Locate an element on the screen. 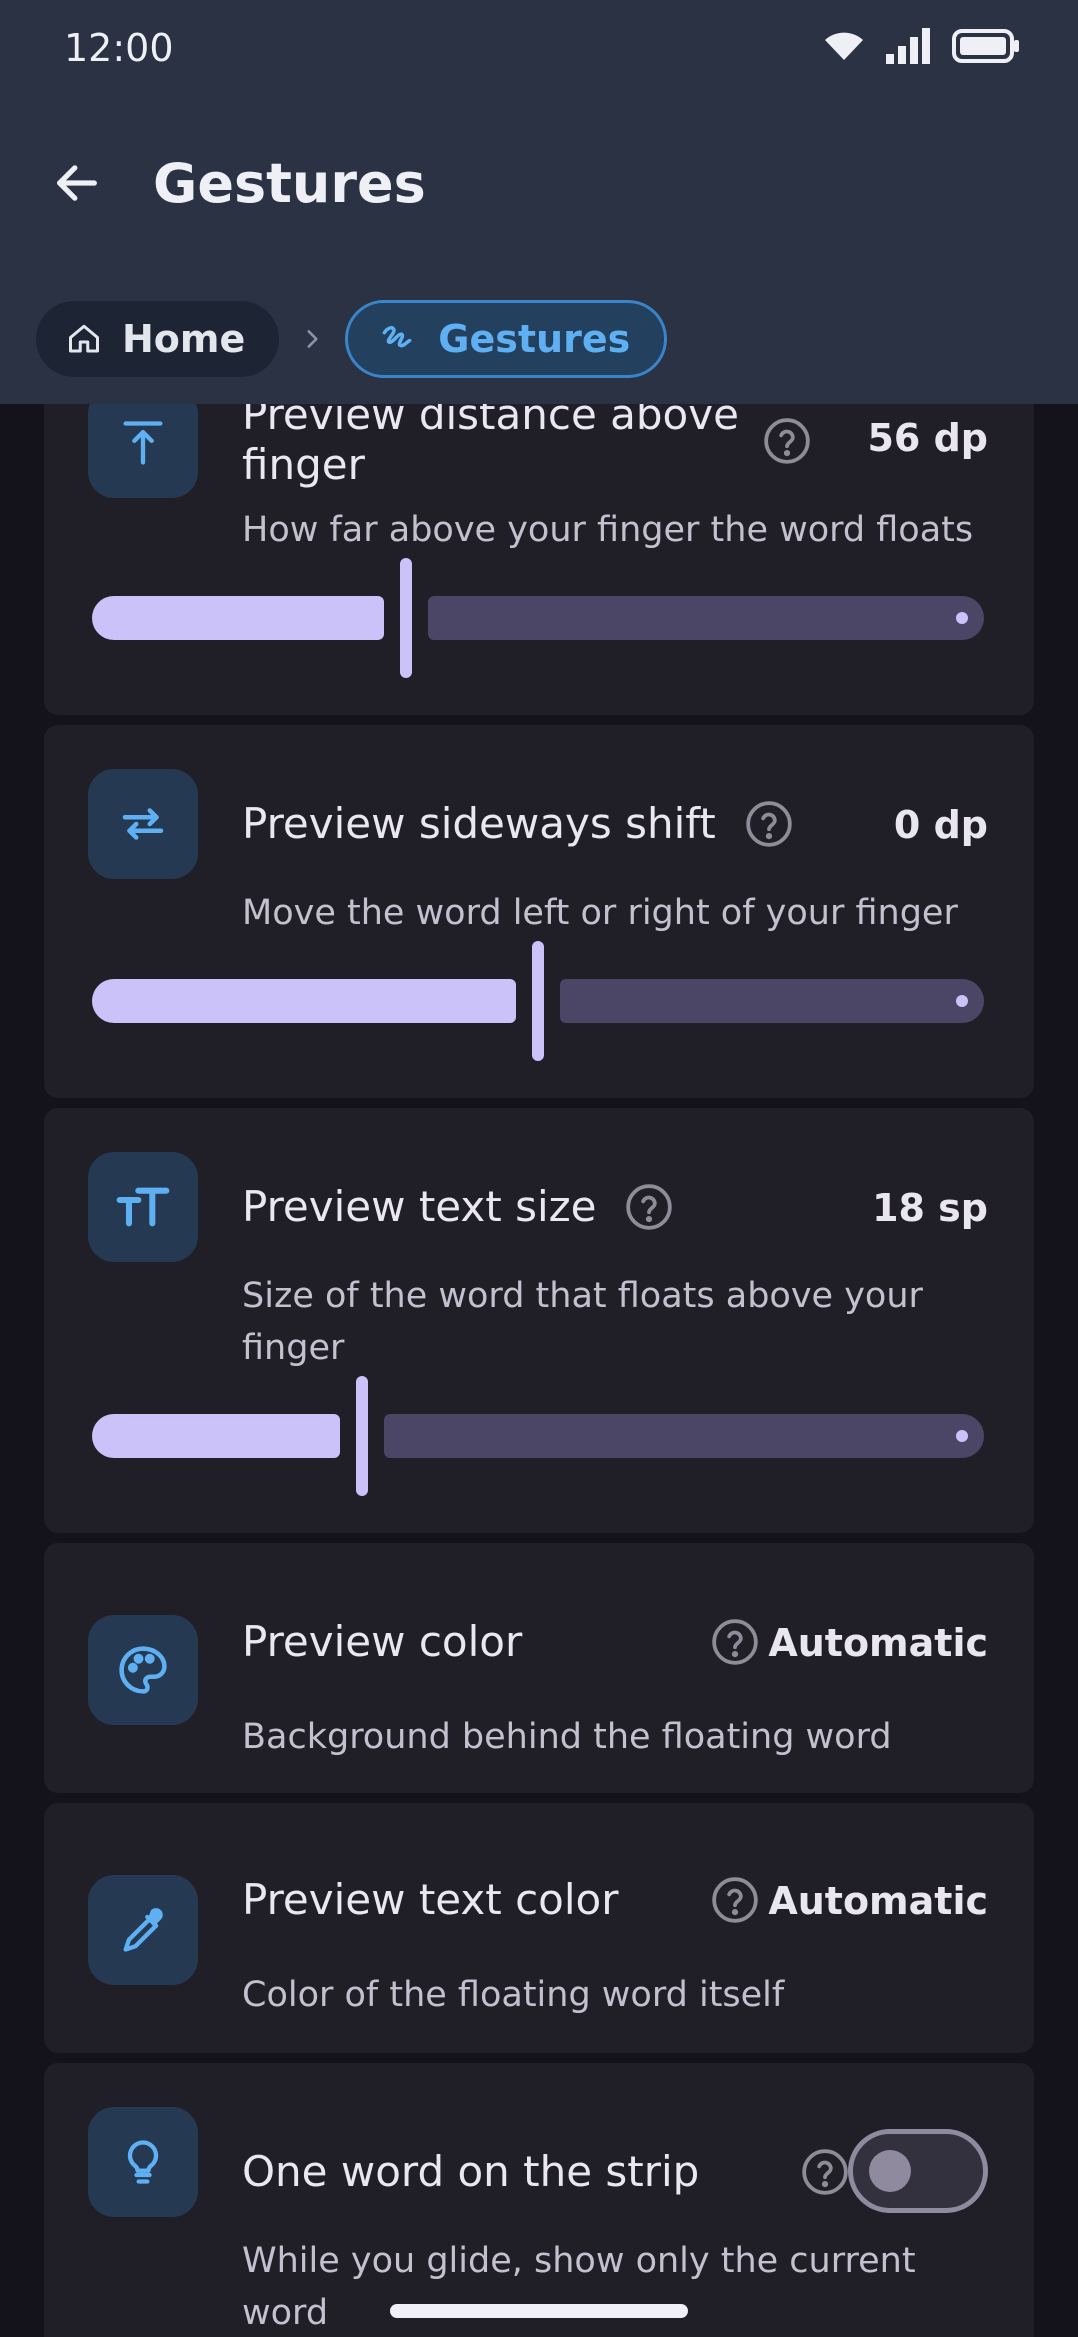  one-word-toggle is located at coordinates (918, 2171).